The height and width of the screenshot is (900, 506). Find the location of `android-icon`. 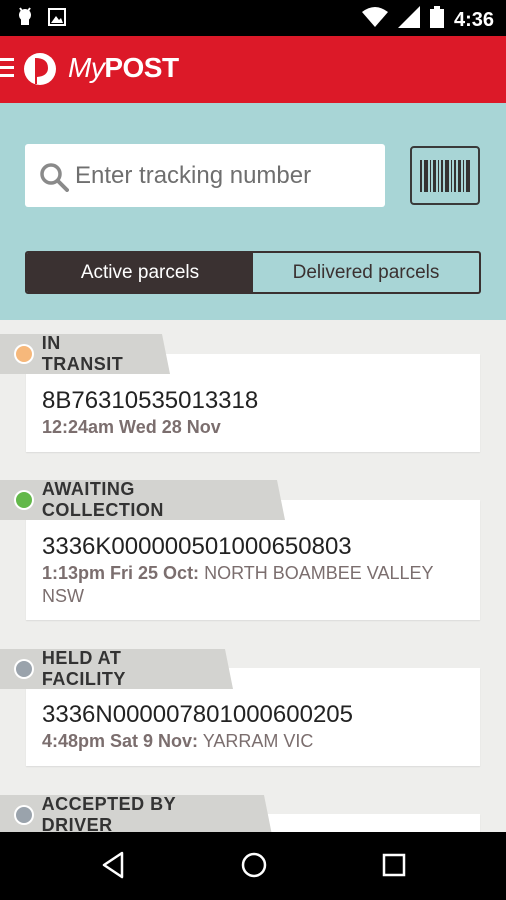

android-icon is located at coordinates (25, 19).